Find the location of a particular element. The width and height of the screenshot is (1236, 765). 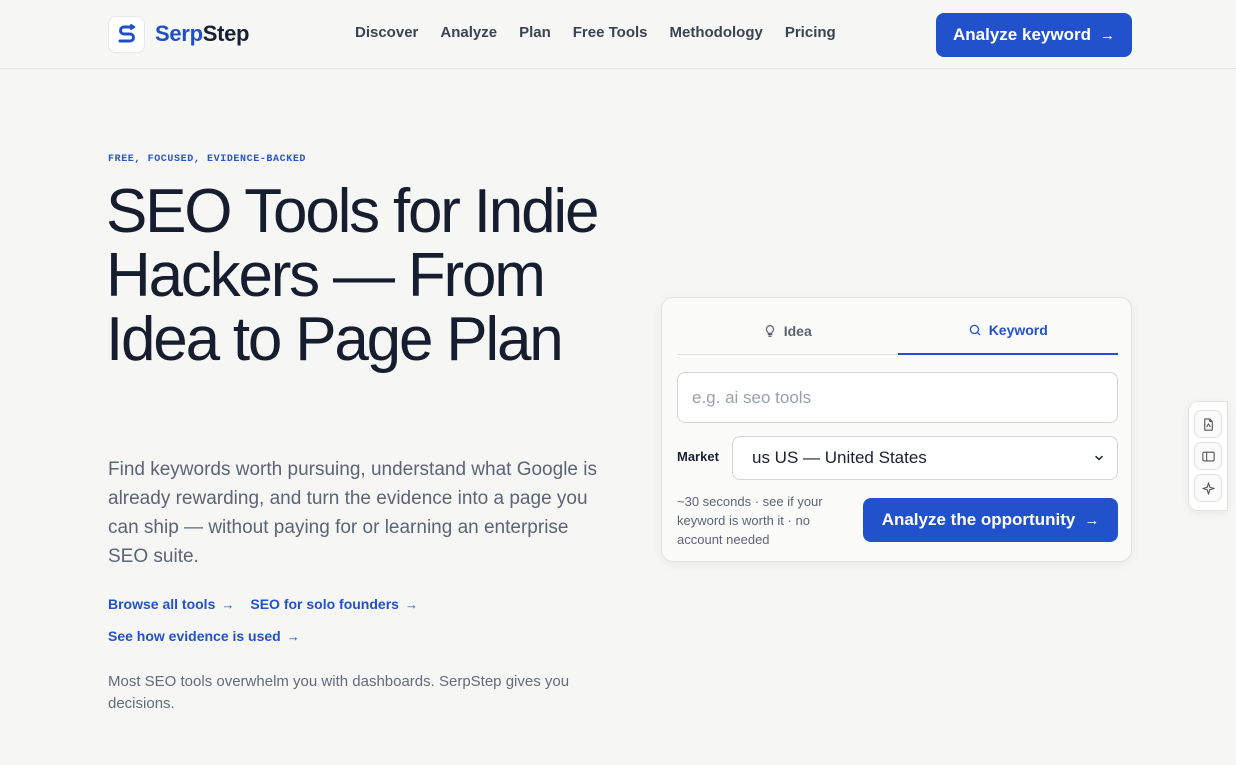

tab-keyword-label: Keyword is located at coordinates (1018, 330).